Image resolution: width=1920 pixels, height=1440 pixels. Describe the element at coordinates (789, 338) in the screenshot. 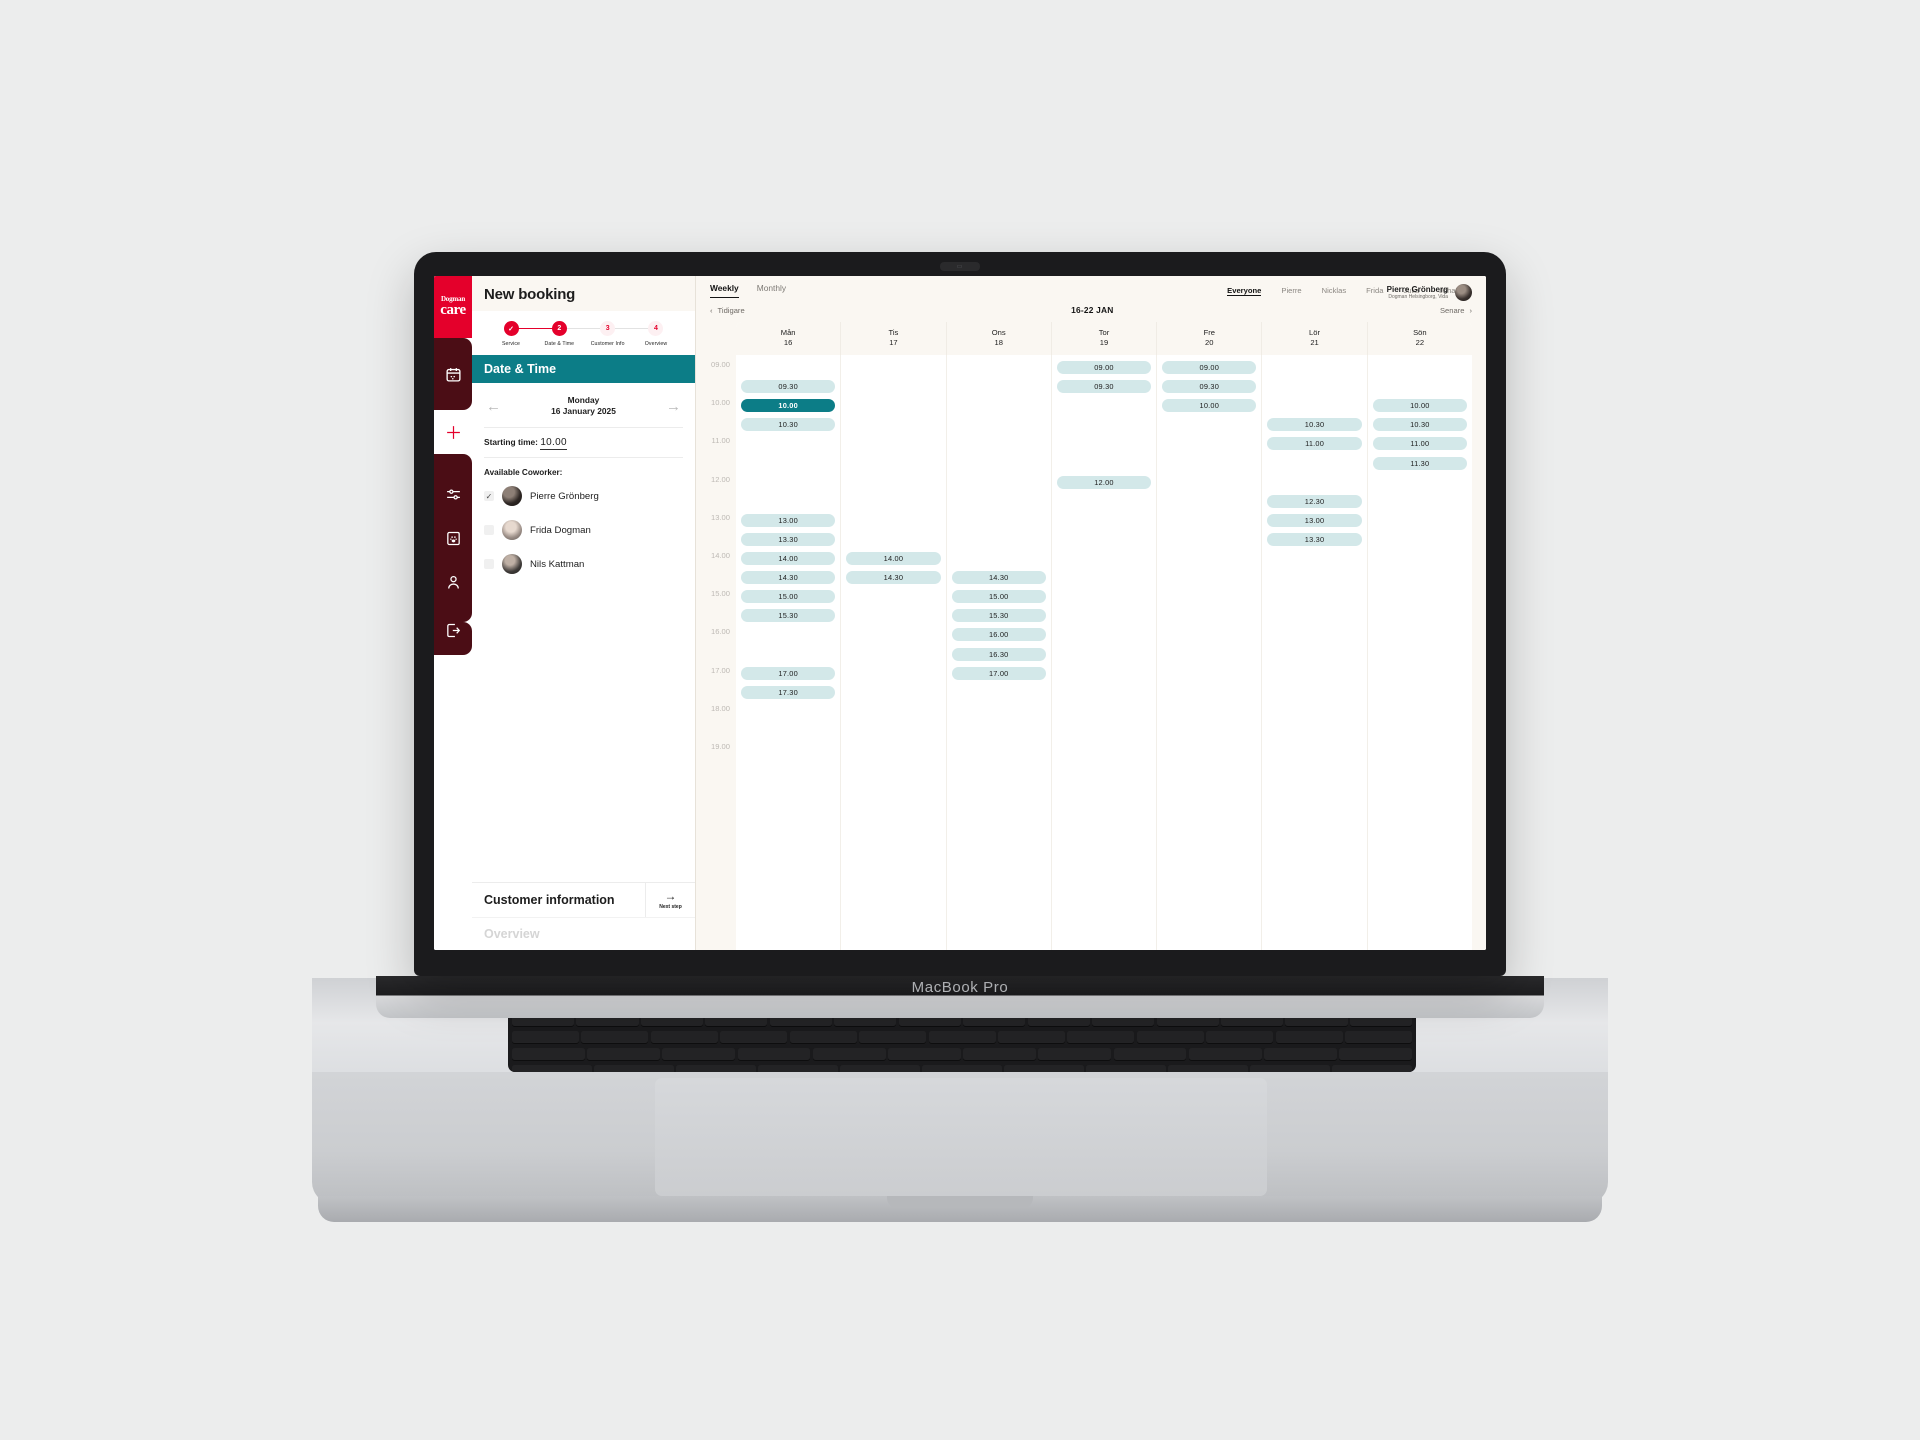

I see `day-header-16: Mån 16` at that location.